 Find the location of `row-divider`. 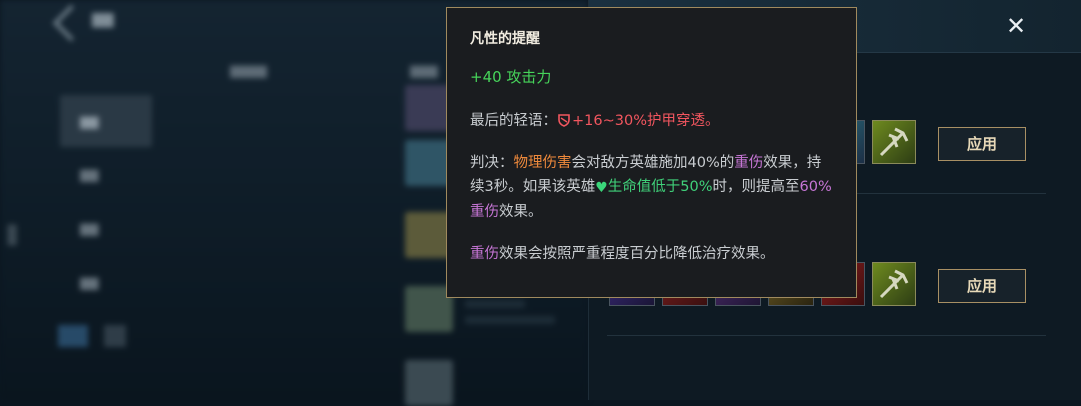

row-divider is located at coordinates (826, 335).